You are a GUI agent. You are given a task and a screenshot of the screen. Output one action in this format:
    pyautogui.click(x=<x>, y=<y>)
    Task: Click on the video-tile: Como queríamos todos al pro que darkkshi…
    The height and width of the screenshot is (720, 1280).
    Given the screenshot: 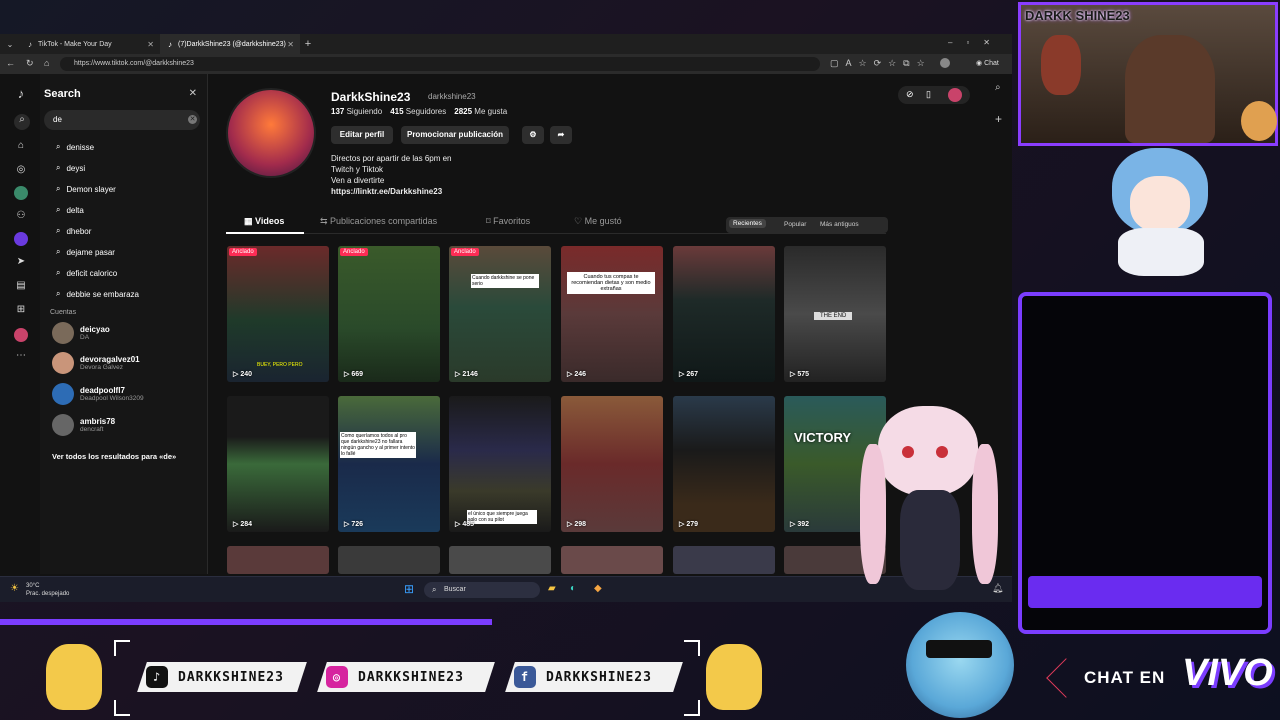 What is the action you would take?
    pyautogui.click(x=389, y=464)
    